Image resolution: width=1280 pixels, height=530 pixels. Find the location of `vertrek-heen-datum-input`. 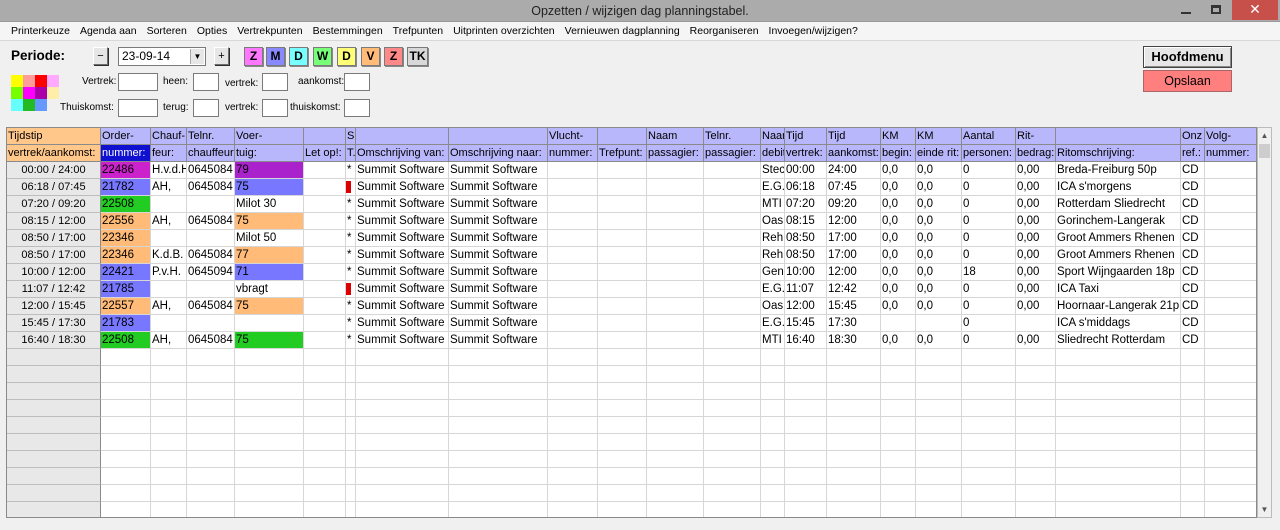

vertrek-heen-datum-input is located at coordinates (138, 82).